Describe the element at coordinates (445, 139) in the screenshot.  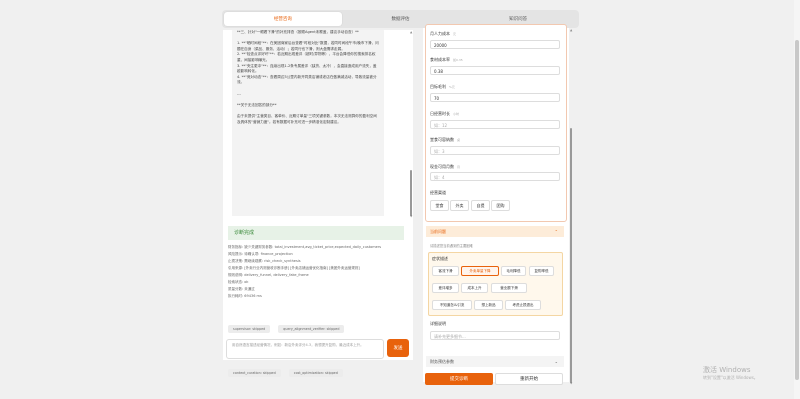
I see `field-label: 堂食可容纳数桌` at that location.